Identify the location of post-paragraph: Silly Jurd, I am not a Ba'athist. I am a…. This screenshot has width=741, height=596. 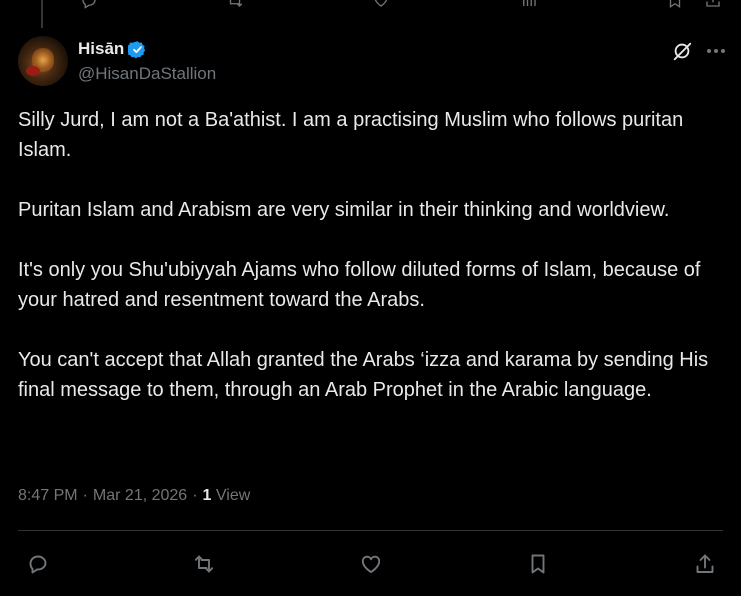
(351, 135).